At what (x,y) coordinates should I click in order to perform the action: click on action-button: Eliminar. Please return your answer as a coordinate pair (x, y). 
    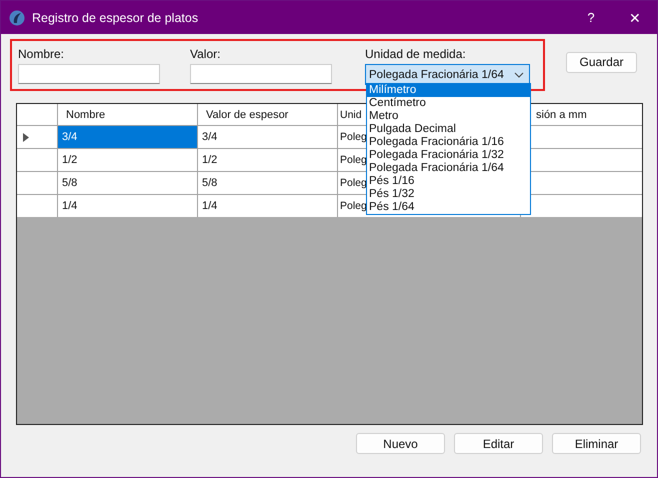
    Looking at the image, I should click on (596, 443).